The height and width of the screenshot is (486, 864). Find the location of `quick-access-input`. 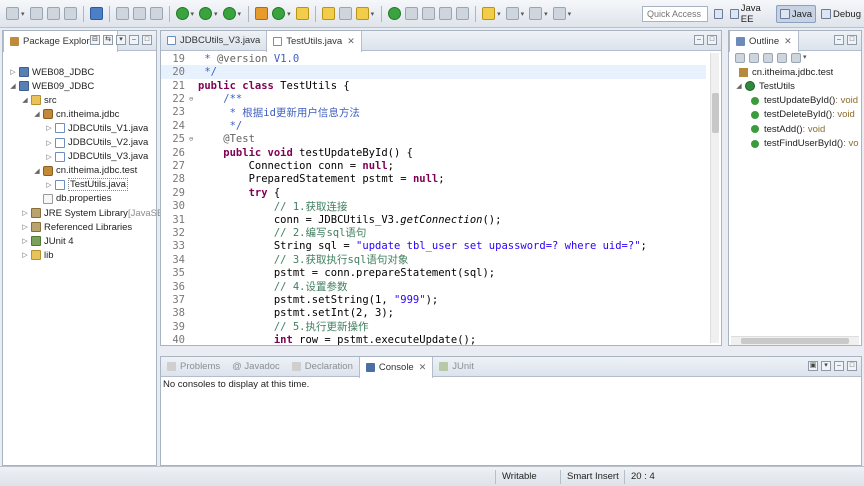

quick-access-input is located at coordinates (675, 14).